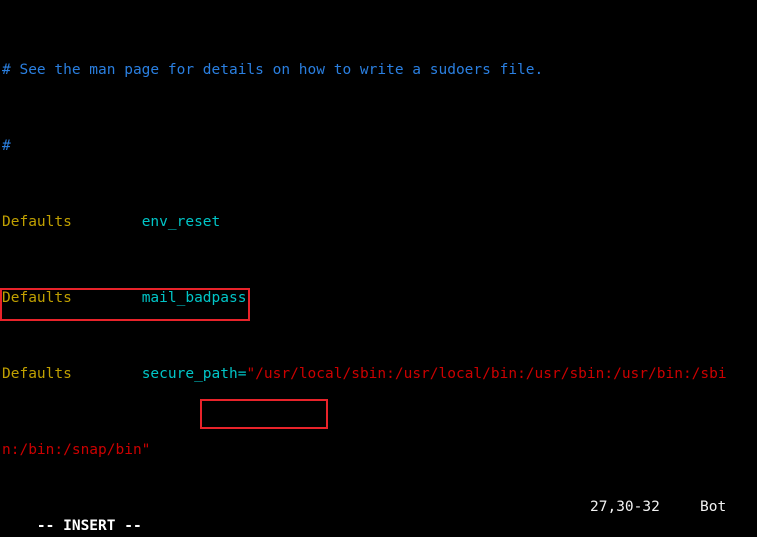 This screenshot has height=537, width=757. What do you see at coordinates (378, 516) in the screenshot?
I see `vim-status-line: -- INSERT -- 27,30-32 Bot` at bounding box center [378, 516].